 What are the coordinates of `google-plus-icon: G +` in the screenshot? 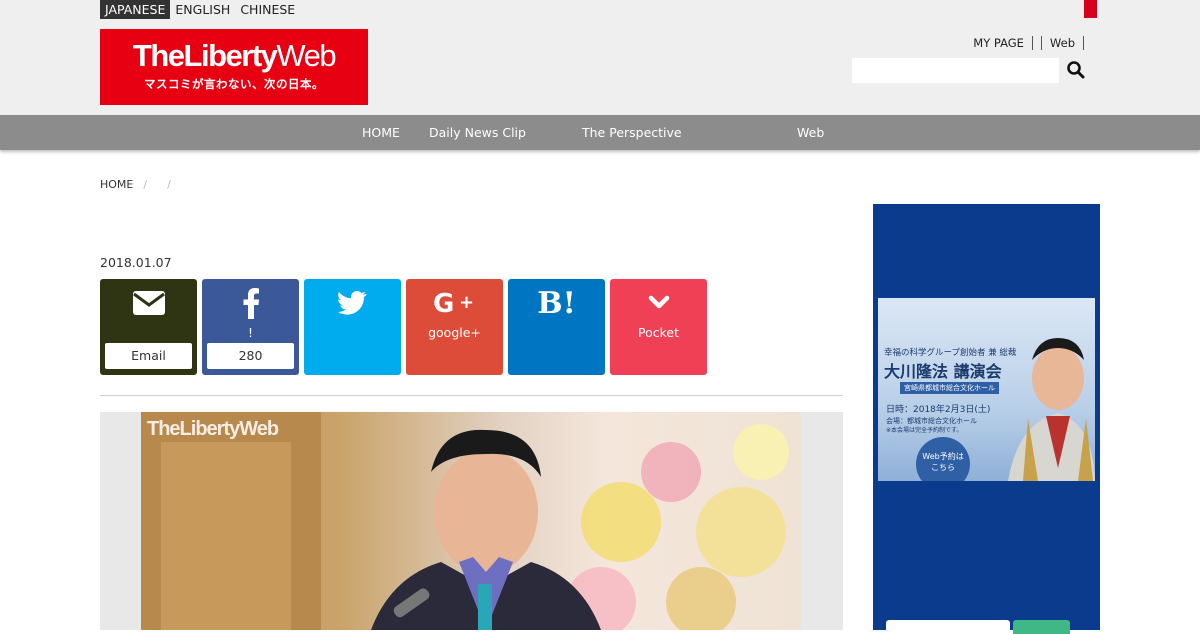 It's located at (454, 303).